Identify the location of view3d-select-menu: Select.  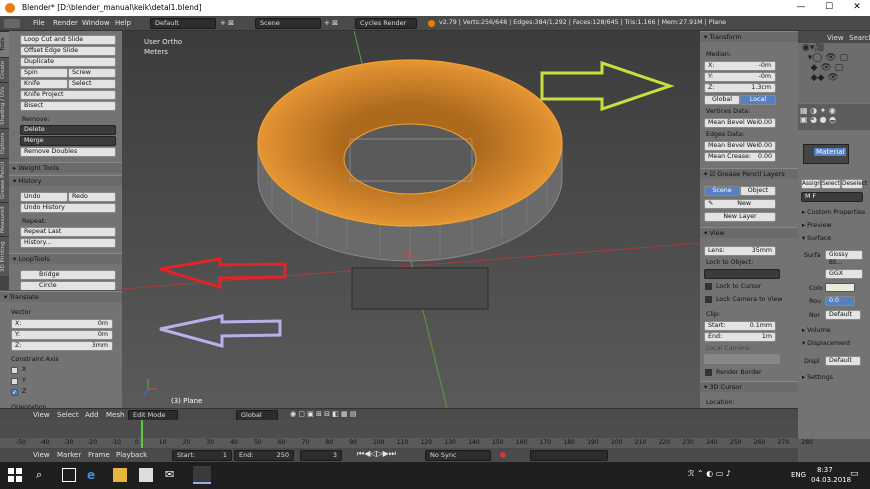
(68, 415).